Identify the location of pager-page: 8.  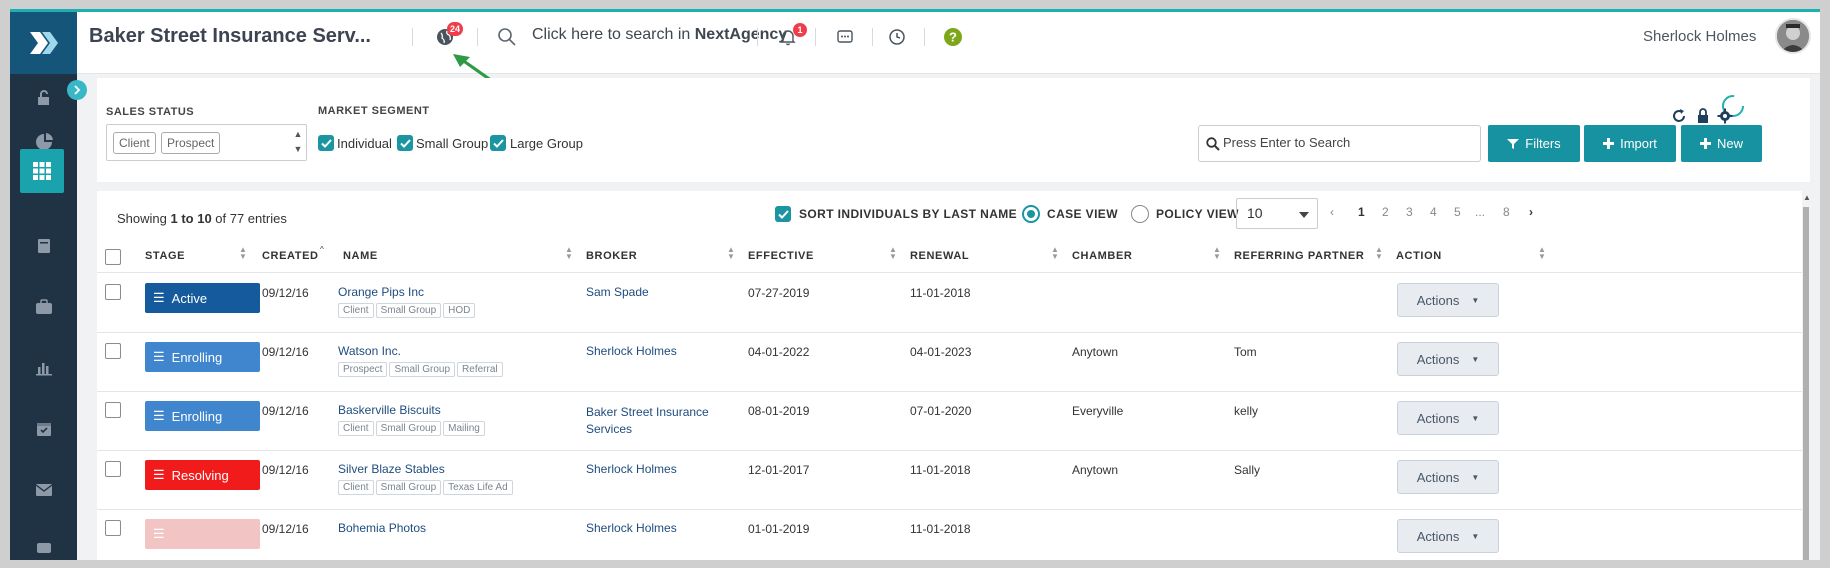
(1506, 212).